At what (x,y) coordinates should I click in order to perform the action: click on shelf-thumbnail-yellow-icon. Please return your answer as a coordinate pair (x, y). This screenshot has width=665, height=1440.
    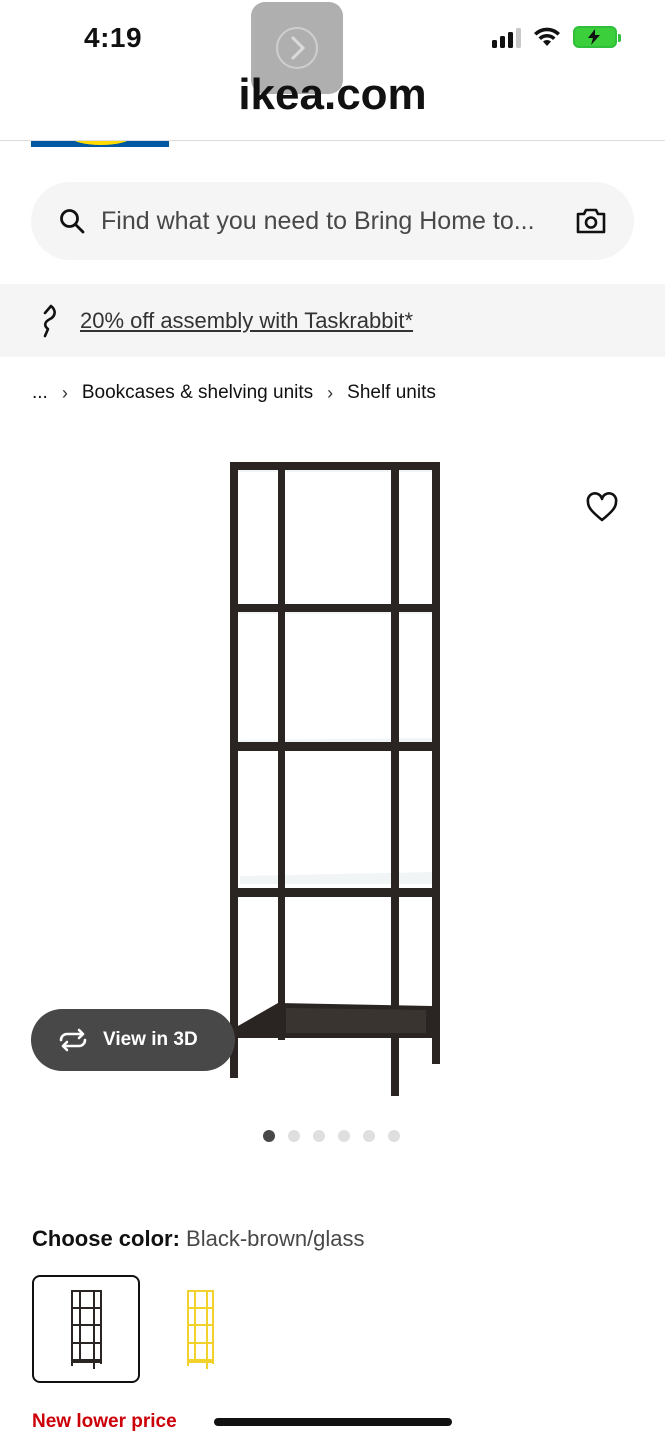
    Looking at the image, I should click on (200, 1329).